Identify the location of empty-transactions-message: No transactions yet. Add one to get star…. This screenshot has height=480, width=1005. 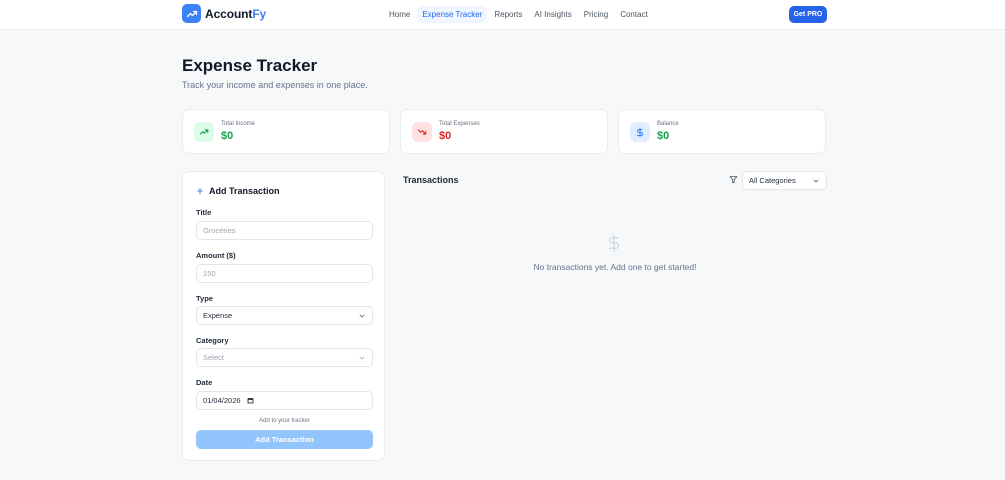
(615, 267).